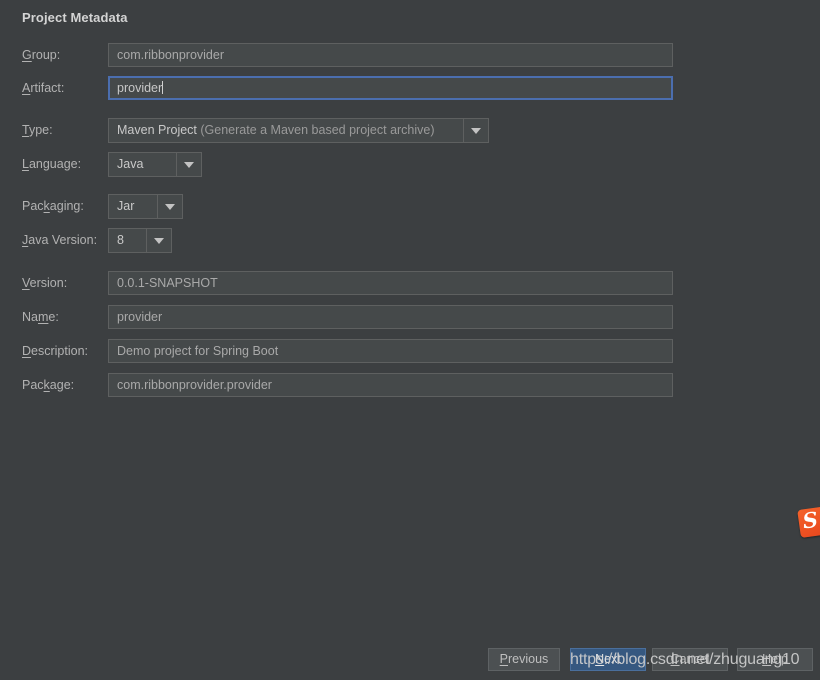 Image resolution: width=820 pixels, height=680 pixels. What do you see at coordinates (41, 55) in the screenshot?
I see `label-group: Group:` at bounding box center [41, 55].